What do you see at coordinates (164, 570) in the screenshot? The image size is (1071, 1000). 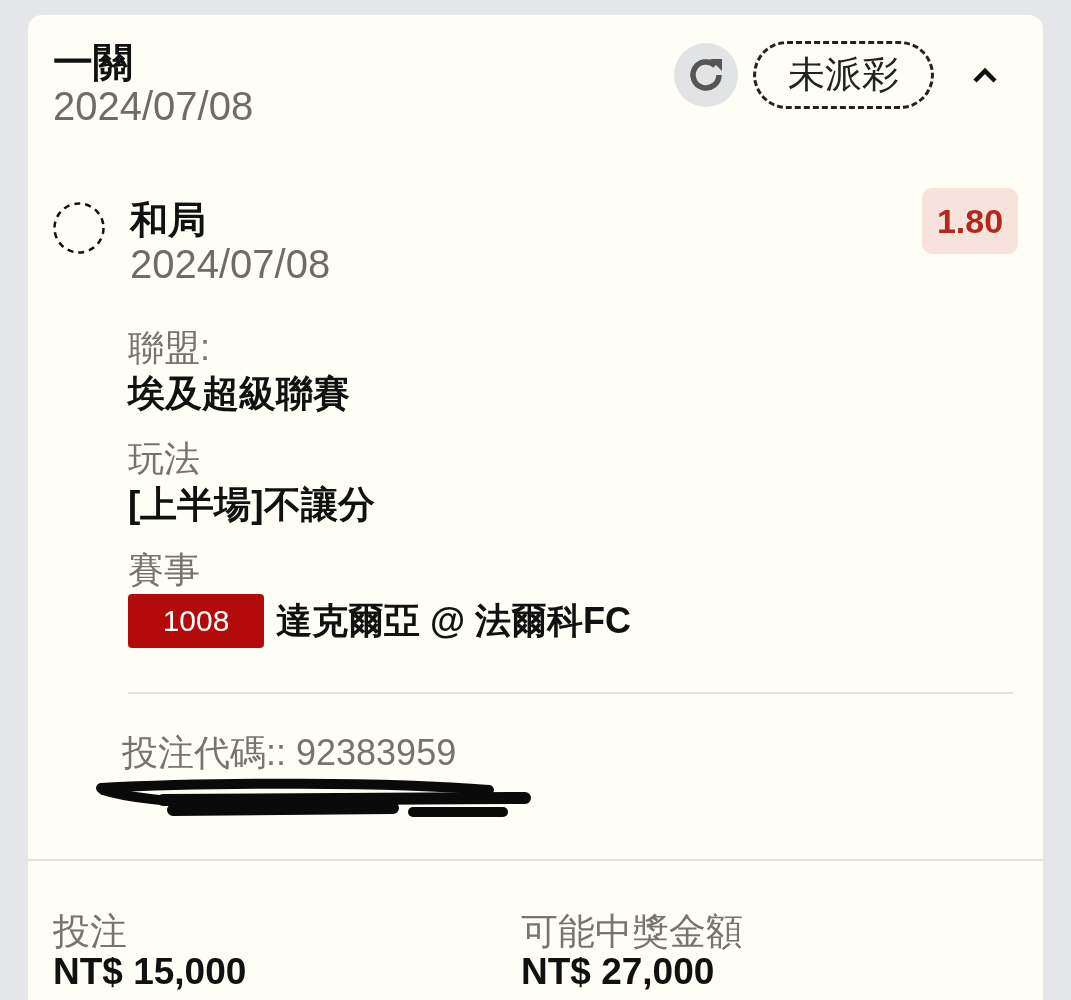 I see `field-label: 賽事` at bounding box center [164, 570].